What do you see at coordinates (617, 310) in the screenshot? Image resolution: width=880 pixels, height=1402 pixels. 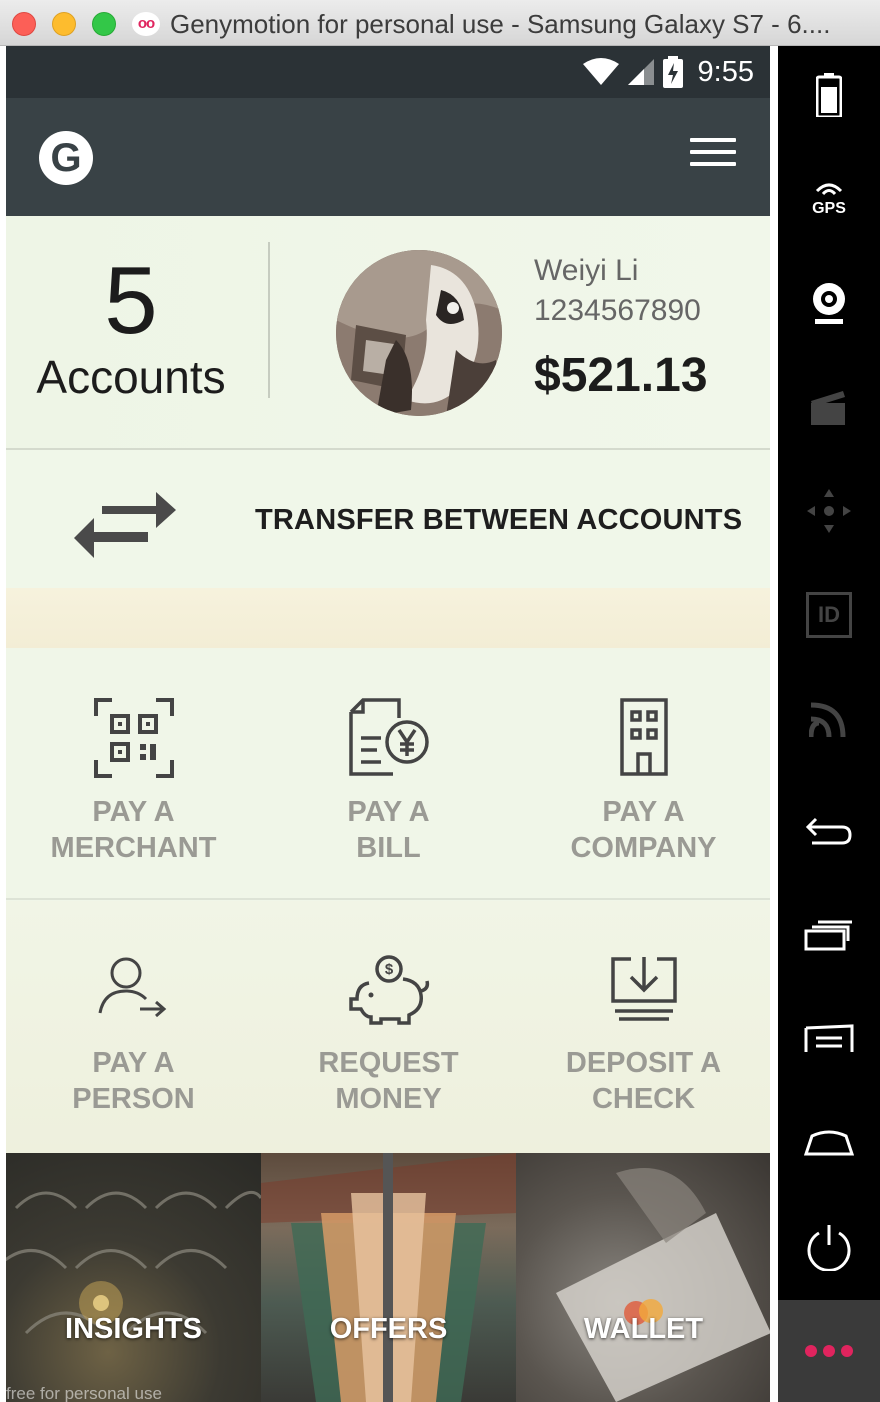 I see `user-phone: 1234567890` at bounding box center [617, 310].